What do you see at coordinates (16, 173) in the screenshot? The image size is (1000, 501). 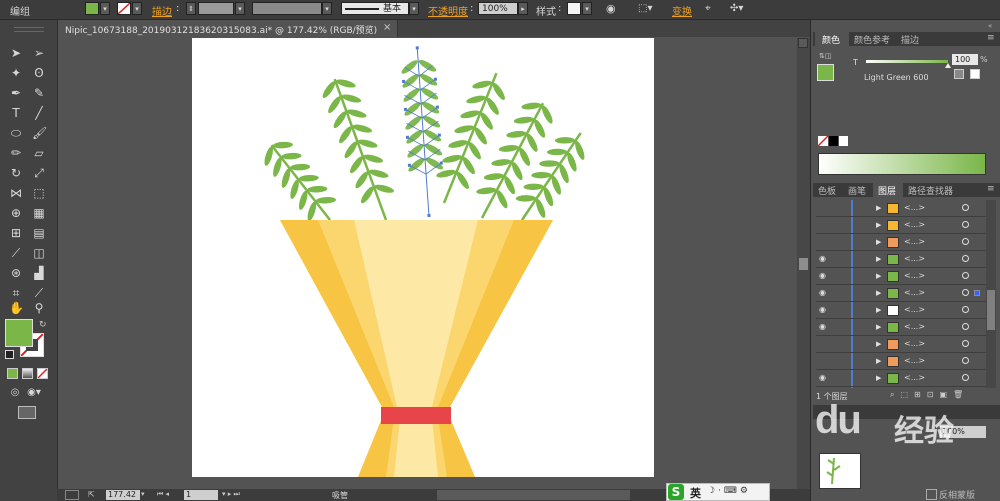 I see `rotate-tool-icon: ↻` at bounding box center [16, 173].